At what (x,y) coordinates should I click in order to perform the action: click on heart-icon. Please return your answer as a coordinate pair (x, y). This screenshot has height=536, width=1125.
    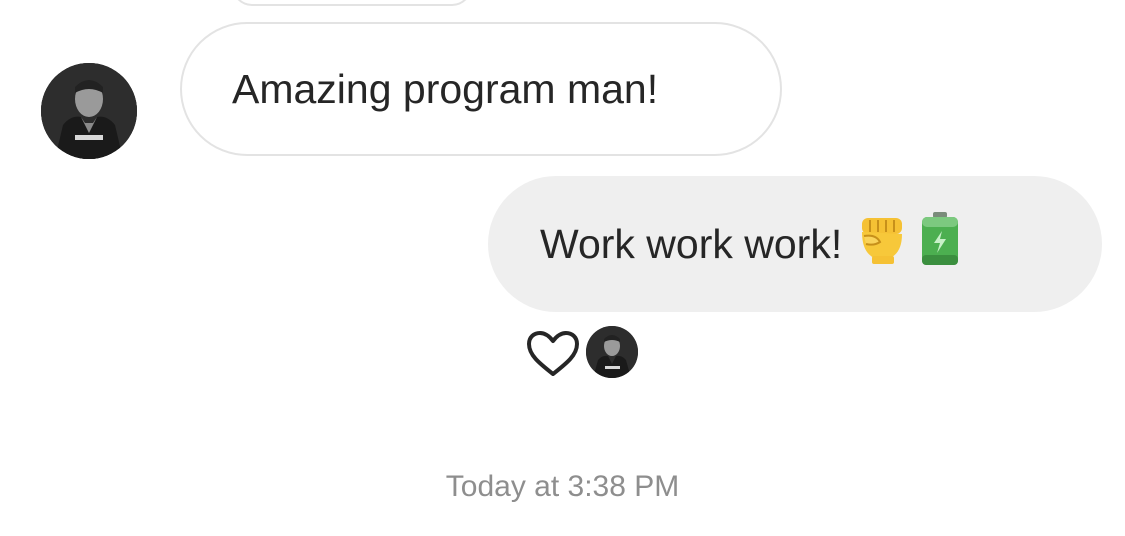
    Looking at the image, I should click on (553, 354).